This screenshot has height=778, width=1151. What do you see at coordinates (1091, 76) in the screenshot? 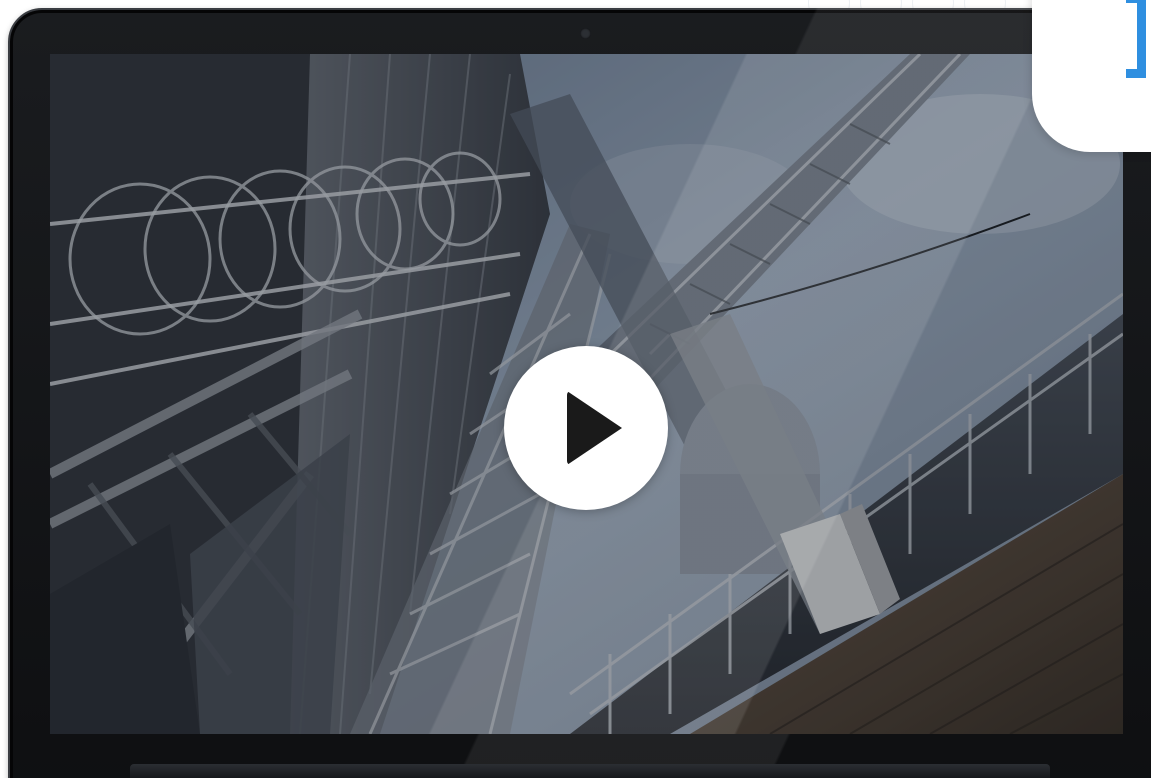
I see `corner-card` at bounding box center [1091, 76].